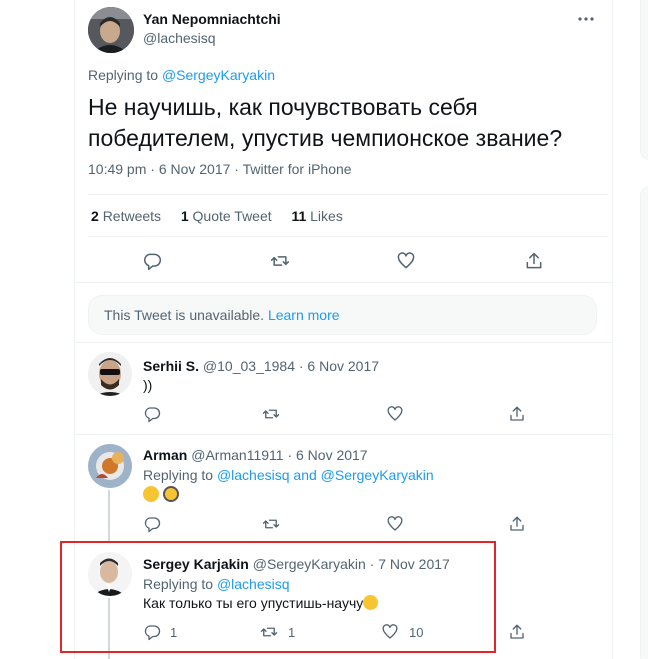  I want to click on quote-tweets-stat: 1 Quote Tweet, so click(226, 216).